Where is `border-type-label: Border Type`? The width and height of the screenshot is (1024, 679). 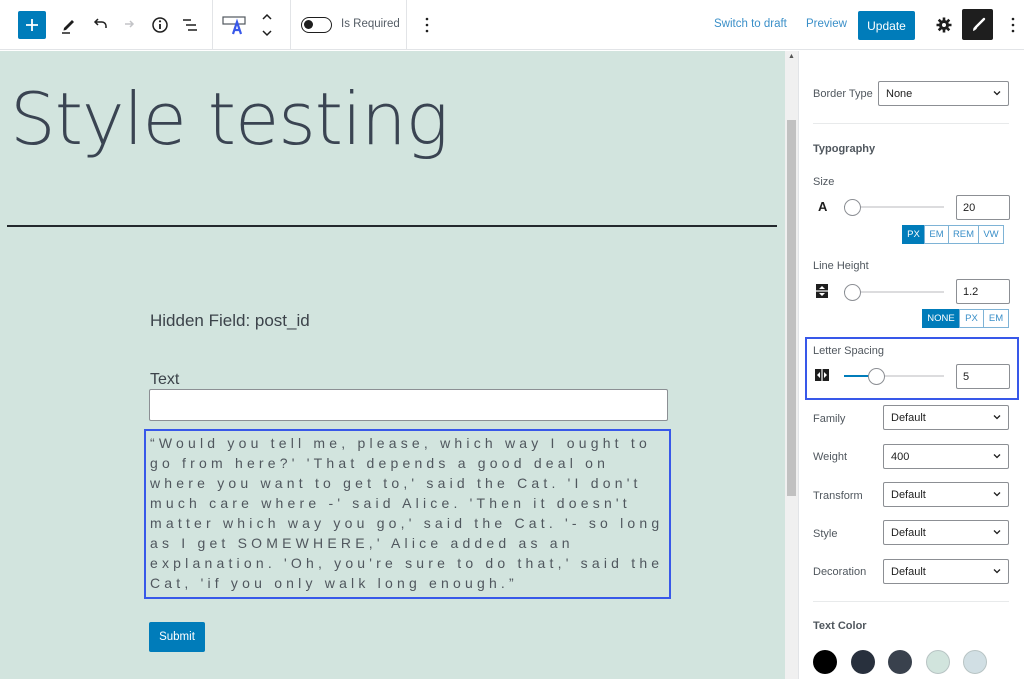
border-type-label: Border Type is located at coordinates (843, 94).